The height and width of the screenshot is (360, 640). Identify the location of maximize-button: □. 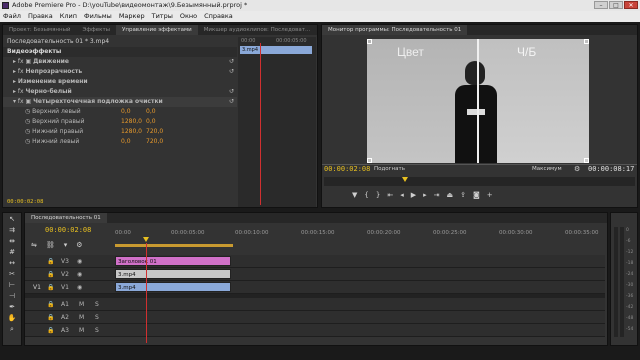
(616, 5).